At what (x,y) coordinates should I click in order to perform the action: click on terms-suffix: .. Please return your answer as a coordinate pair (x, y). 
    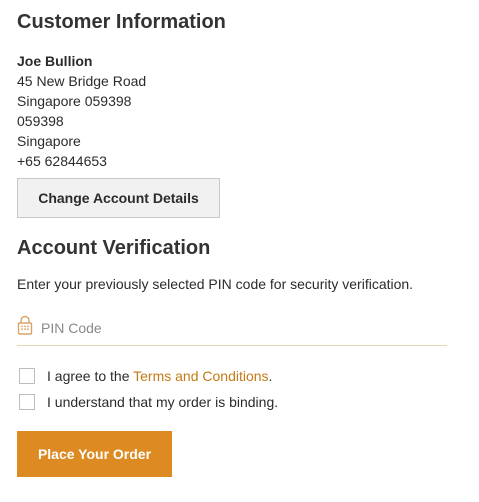
    Looking at the image, I should click on (270, 376).